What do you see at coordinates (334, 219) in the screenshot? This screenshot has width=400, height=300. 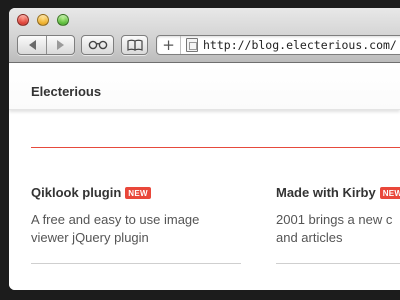 I see `post-description-line: 2001 brings a new c` at bounding box center [334, 219].